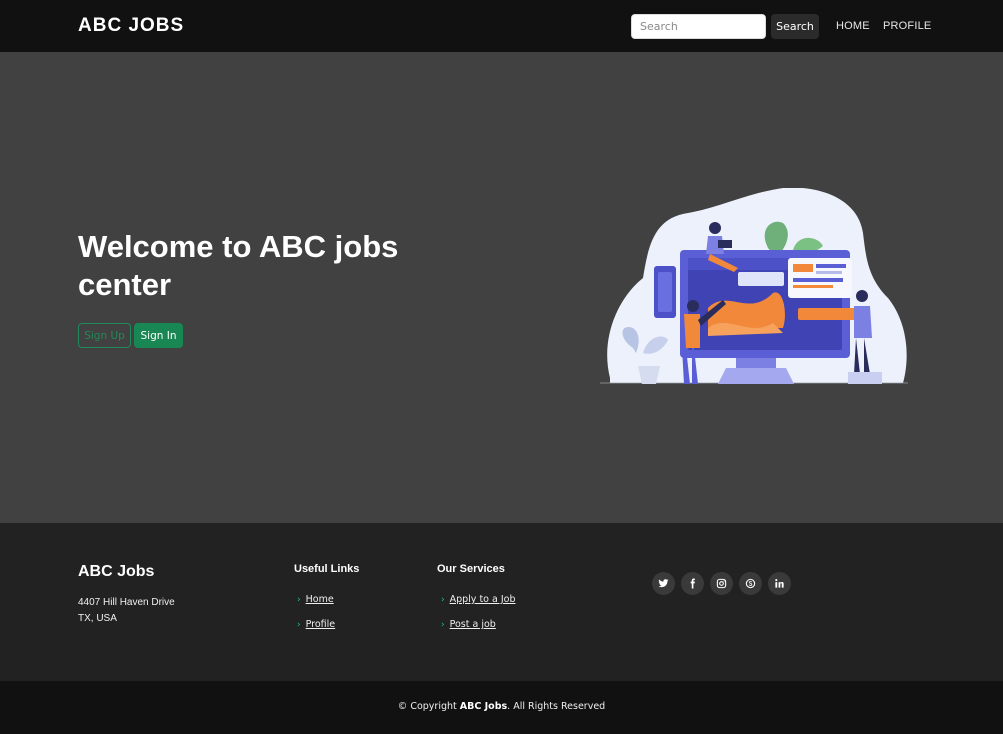 The image size is (1003, 734). Describe the element at coordinates (501, 26) in the screenshot. I see `top-navbar: ABC JOBS Search HOME PROFILE` at that location.